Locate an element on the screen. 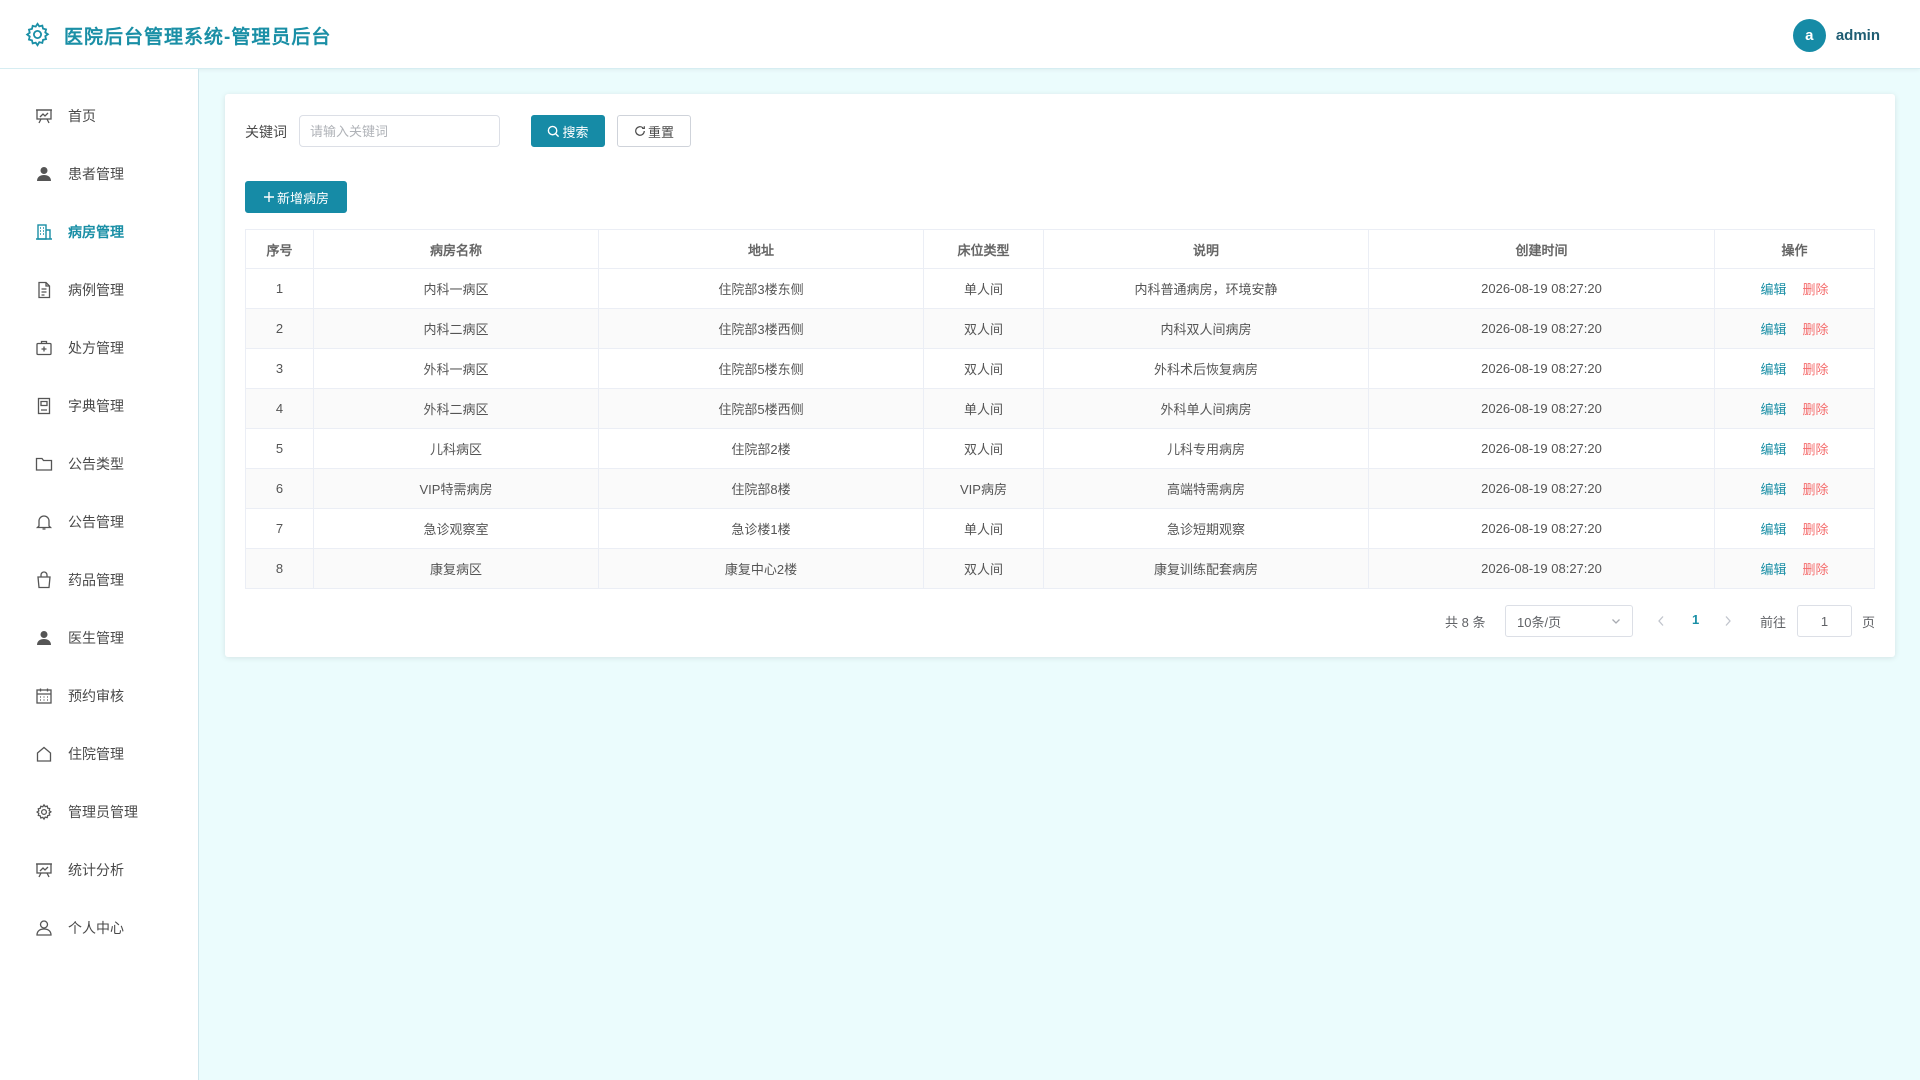 Image resolution: width=1920 pixels, height=1080 pixels. search-input is located at coordinates (399, 131).